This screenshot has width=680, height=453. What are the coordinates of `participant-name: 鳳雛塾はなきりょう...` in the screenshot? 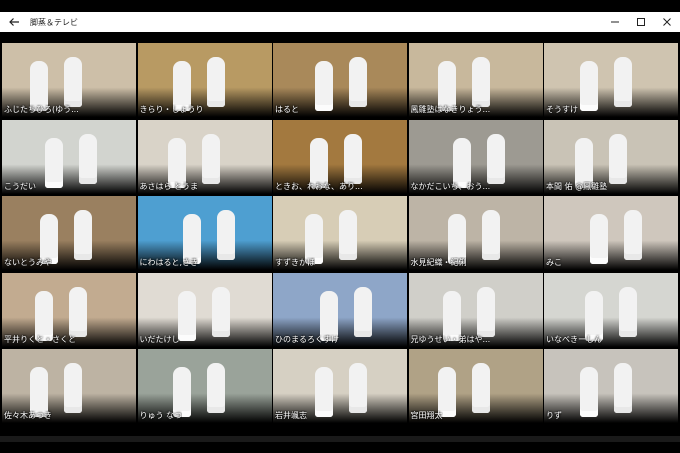 It's located at (450, 109).